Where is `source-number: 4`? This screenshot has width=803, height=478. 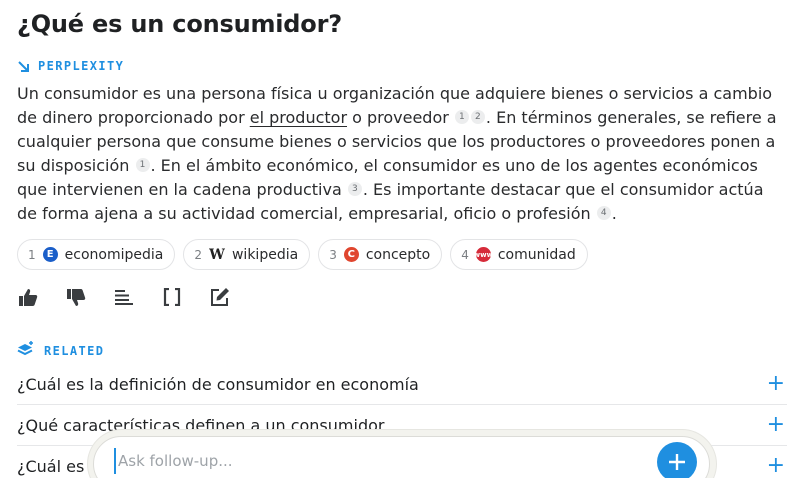 source-number: 4 is located at coordinates (465, 254).